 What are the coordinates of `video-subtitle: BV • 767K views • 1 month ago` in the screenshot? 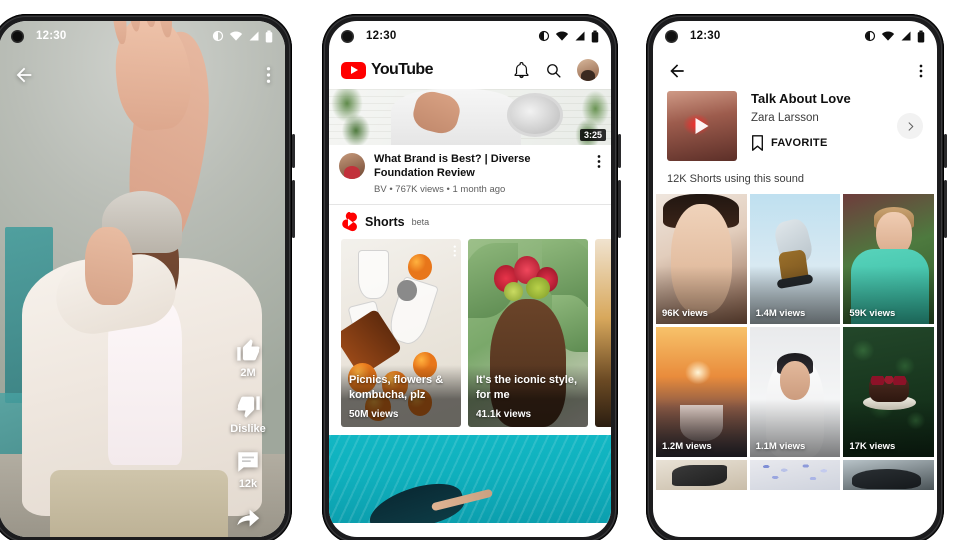 It's located at (482, 189).